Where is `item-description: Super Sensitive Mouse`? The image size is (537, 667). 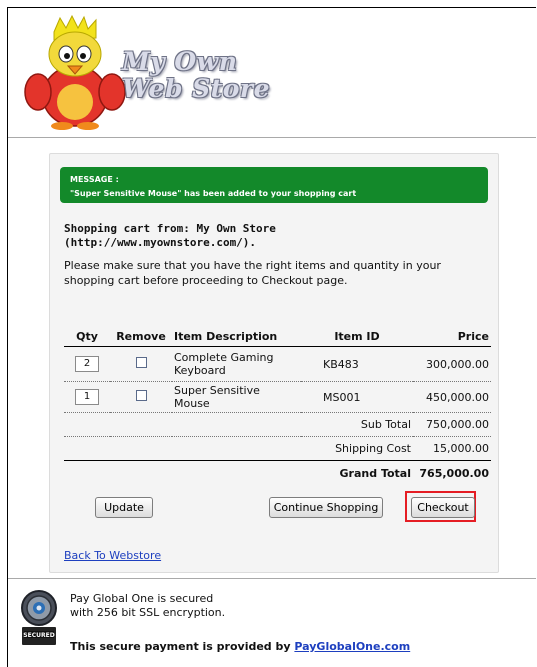 item-description: Super Sensitive Mouse is located at coordinates (236, 397).